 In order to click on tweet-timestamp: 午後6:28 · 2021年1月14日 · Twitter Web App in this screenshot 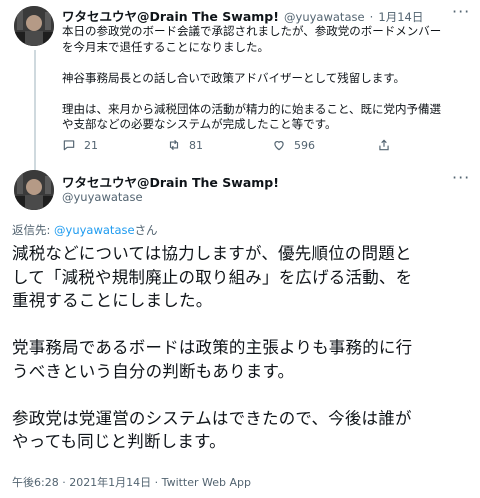, I will do `click(131, 482)`.